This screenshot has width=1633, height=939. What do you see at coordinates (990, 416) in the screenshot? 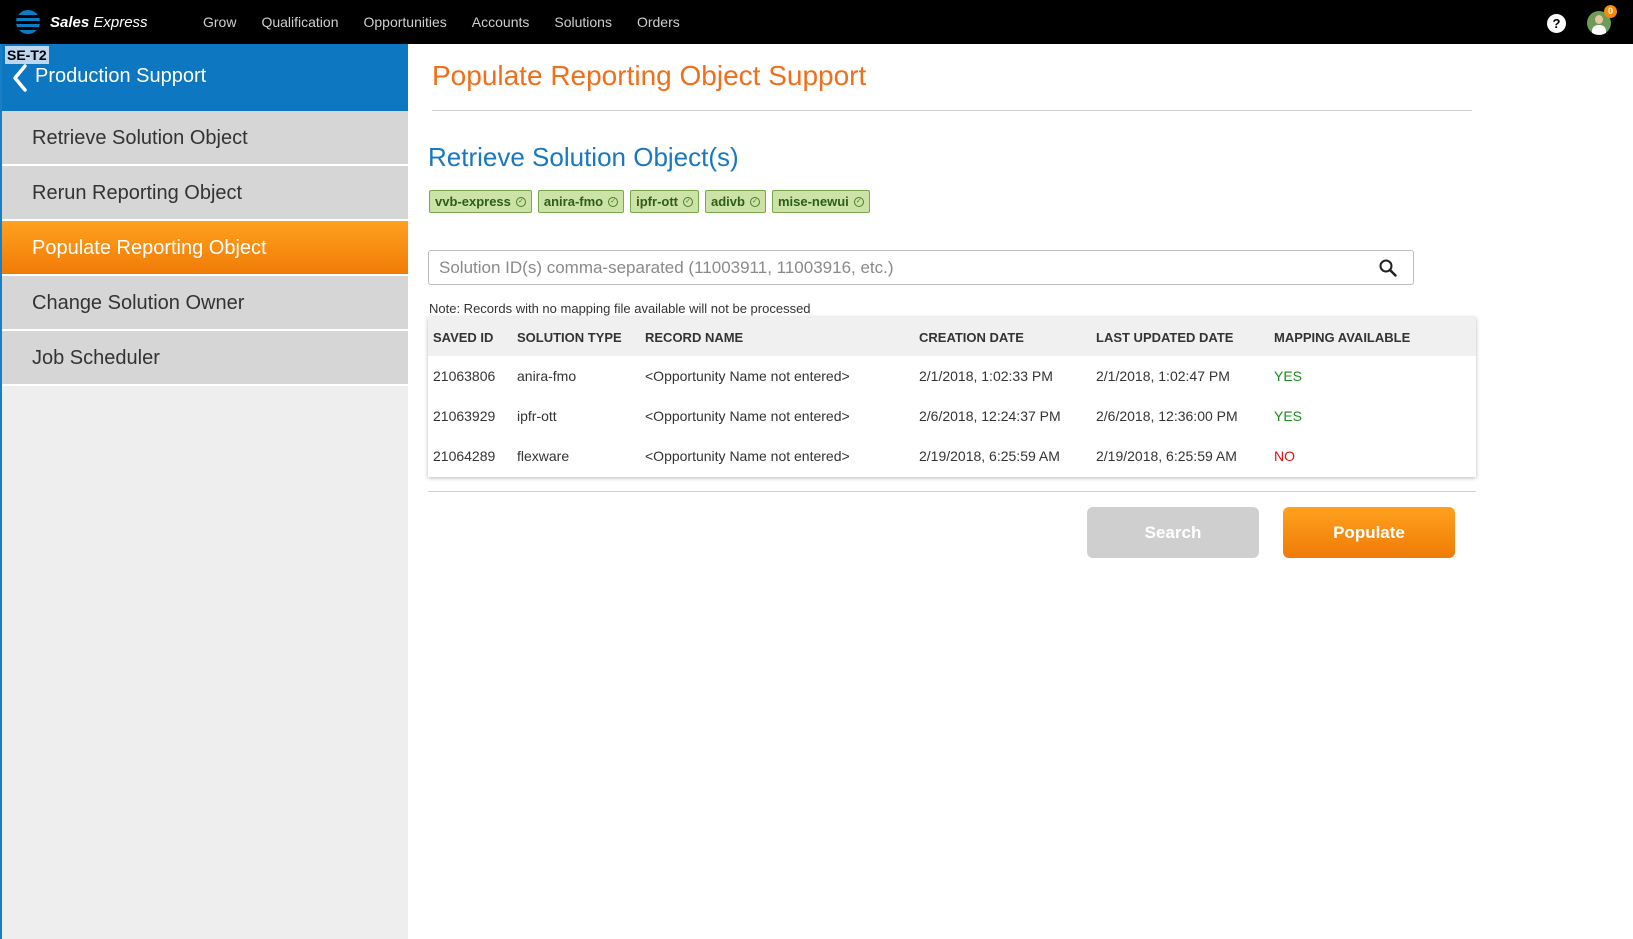
I see `cell-creation-date: 2/6/2018, 12:24:37 PM` at bounding box center [990, 416].